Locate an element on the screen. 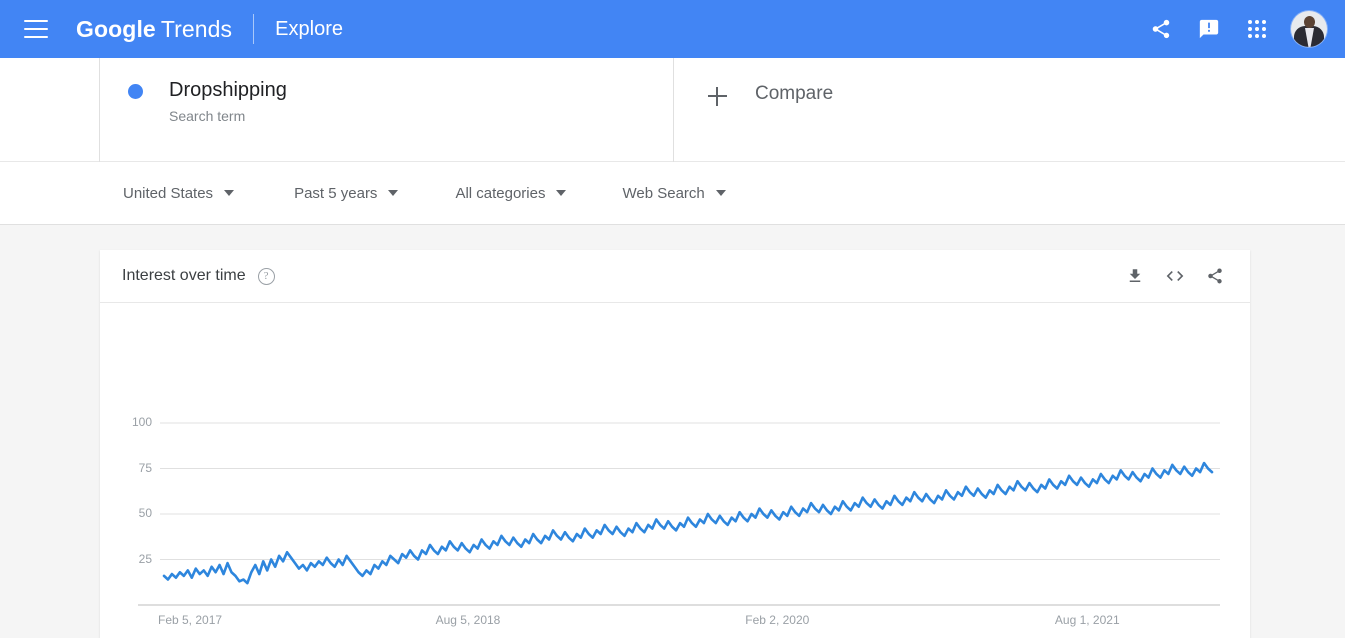  download-glyph is located at coordinates (1135, 275).